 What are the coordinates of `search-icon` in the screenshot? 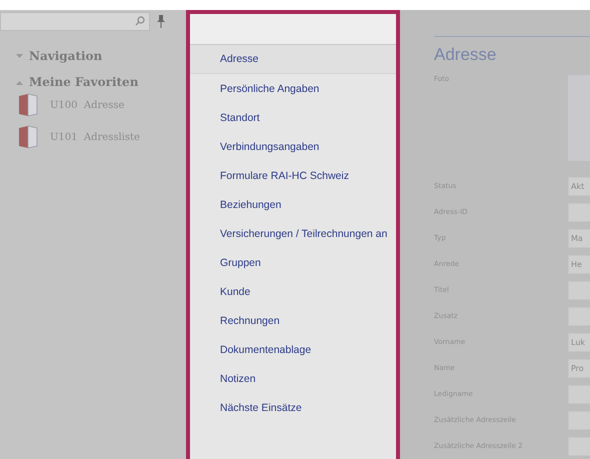 It's located at (140, 21).